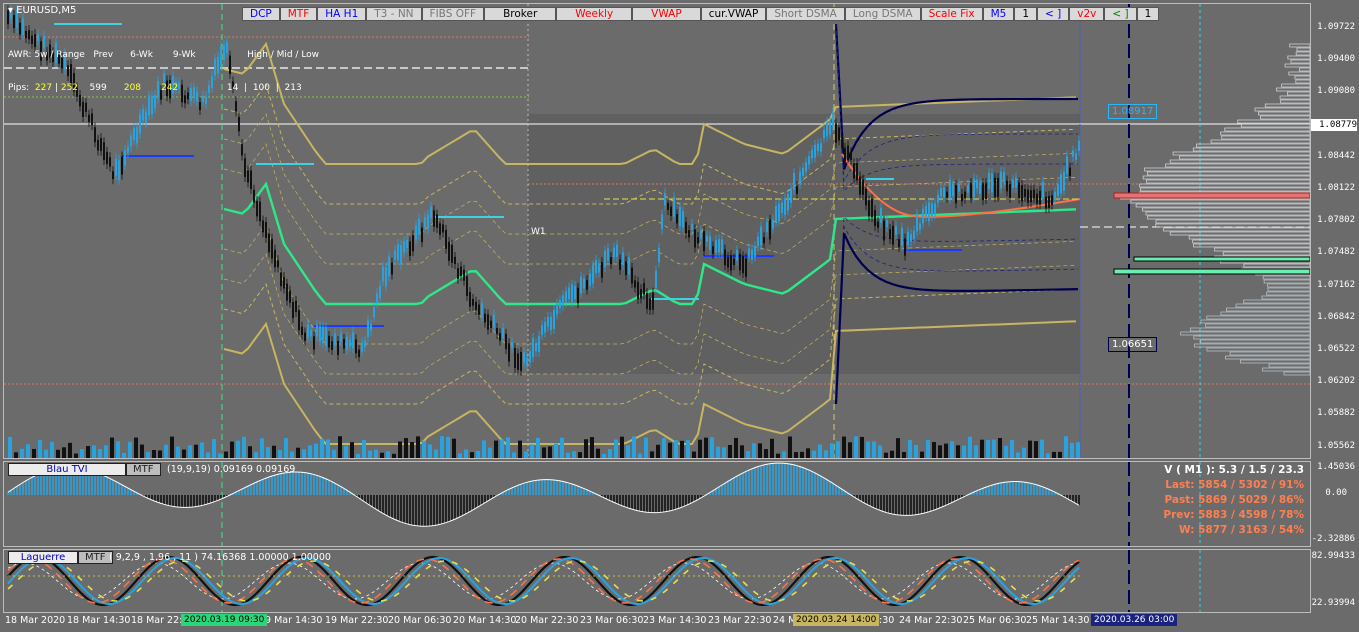 The width and height of the screenshot is (1359, 632). I want to click on lag-scale-top: 82.99433, so click(1333, 556).